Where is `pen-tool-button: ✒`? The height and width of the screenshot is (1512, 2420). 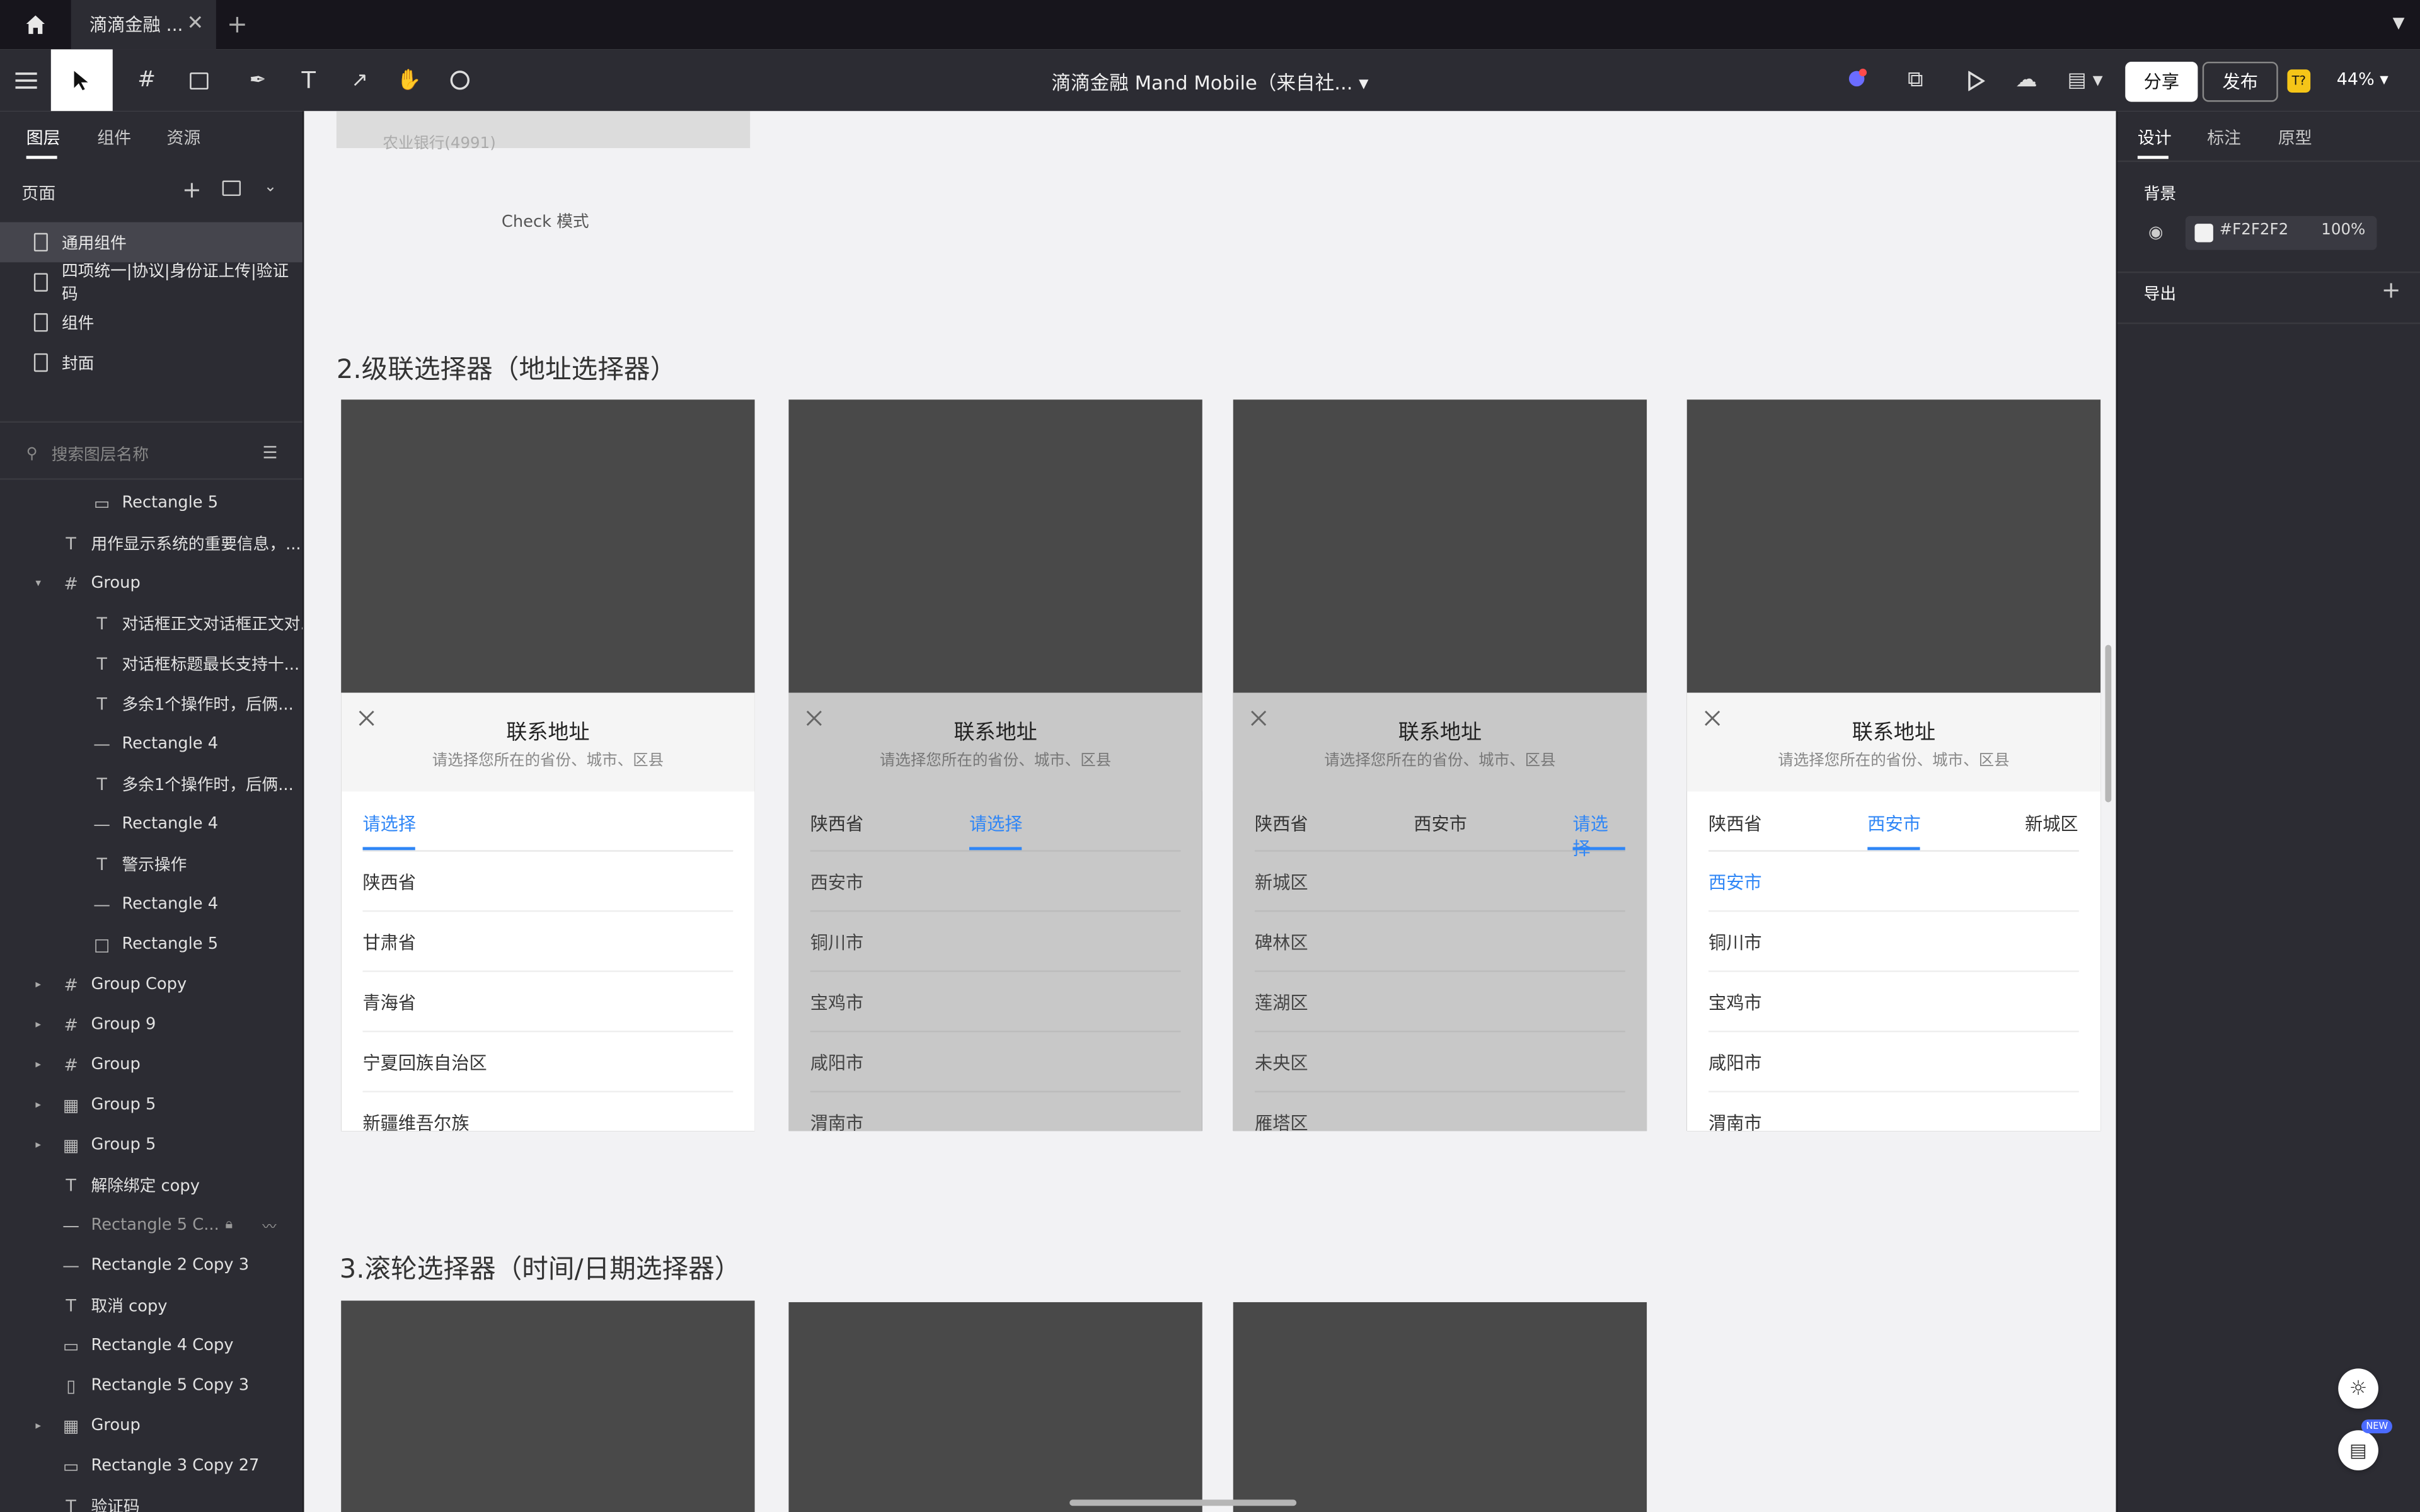 pen-tool-button: ✒ is located at coordinates (257, 80).